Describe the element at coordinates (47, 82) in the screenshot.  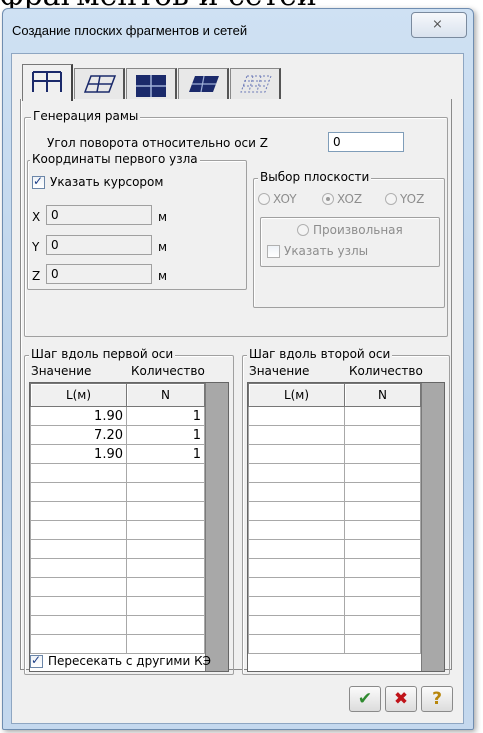
I see `tab-frame` at that location.